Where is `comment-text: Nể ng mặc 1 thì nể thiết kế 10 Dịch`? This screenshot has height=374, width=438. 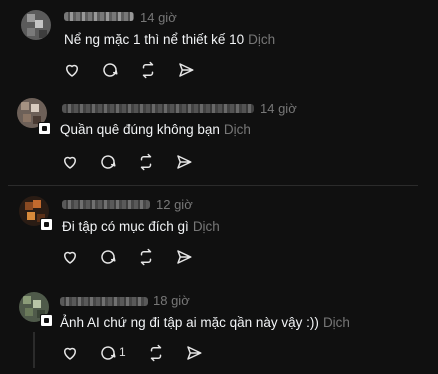
comment-text: Nể ng mặc 1 thì nể thiết kế 10 Dịch is located at coordinates (170, 39).